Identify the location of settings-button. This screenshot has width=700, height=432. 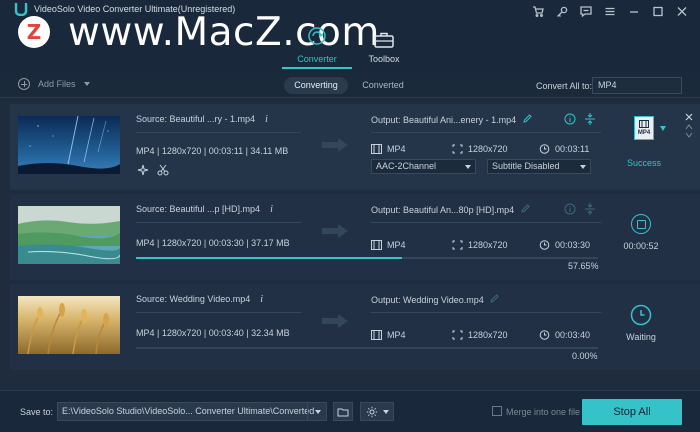
(377, 411).